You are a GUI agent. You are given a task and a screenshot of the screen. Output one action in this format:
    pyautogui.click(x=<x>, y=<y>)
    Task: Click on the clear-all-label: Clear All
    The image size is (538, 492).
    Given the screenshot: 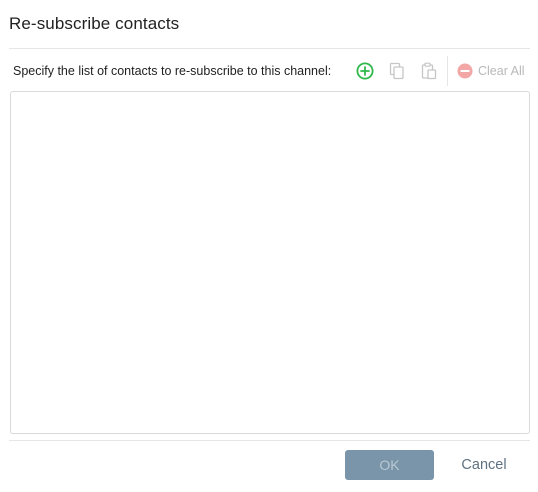 What is the action you would take?
    pyautogui.click(x=501, y=71)
    